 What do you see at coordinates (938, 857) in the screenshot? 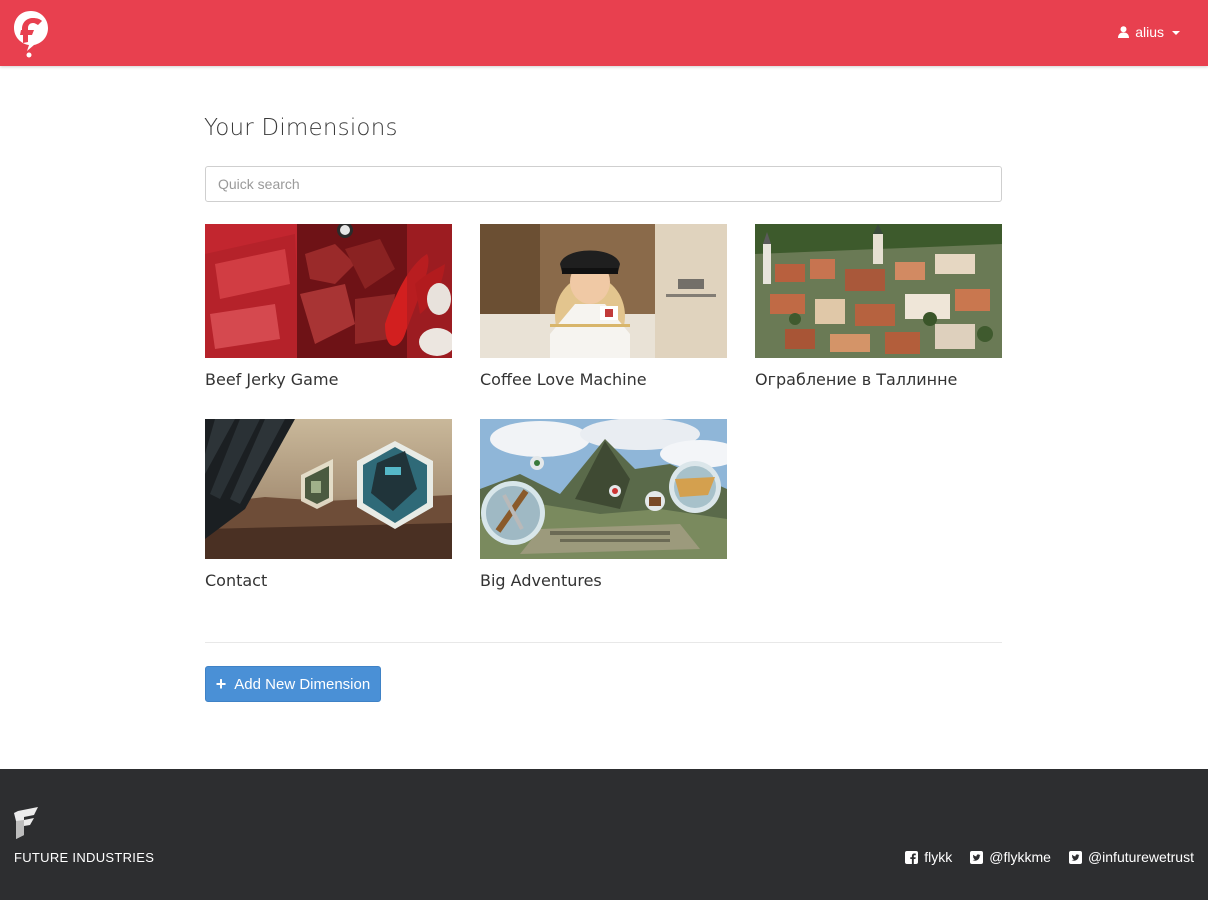
I see `facebook-label: flykk` at bounding box center [938, 857].